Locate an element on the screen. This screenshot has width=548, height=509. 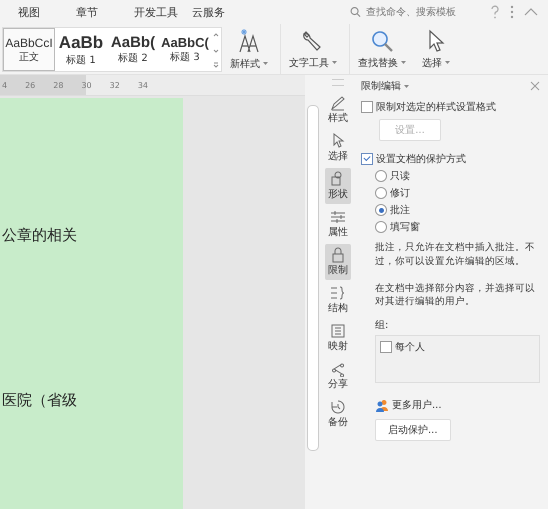
side-tool: 限制 is located at coordinates (338, 262).